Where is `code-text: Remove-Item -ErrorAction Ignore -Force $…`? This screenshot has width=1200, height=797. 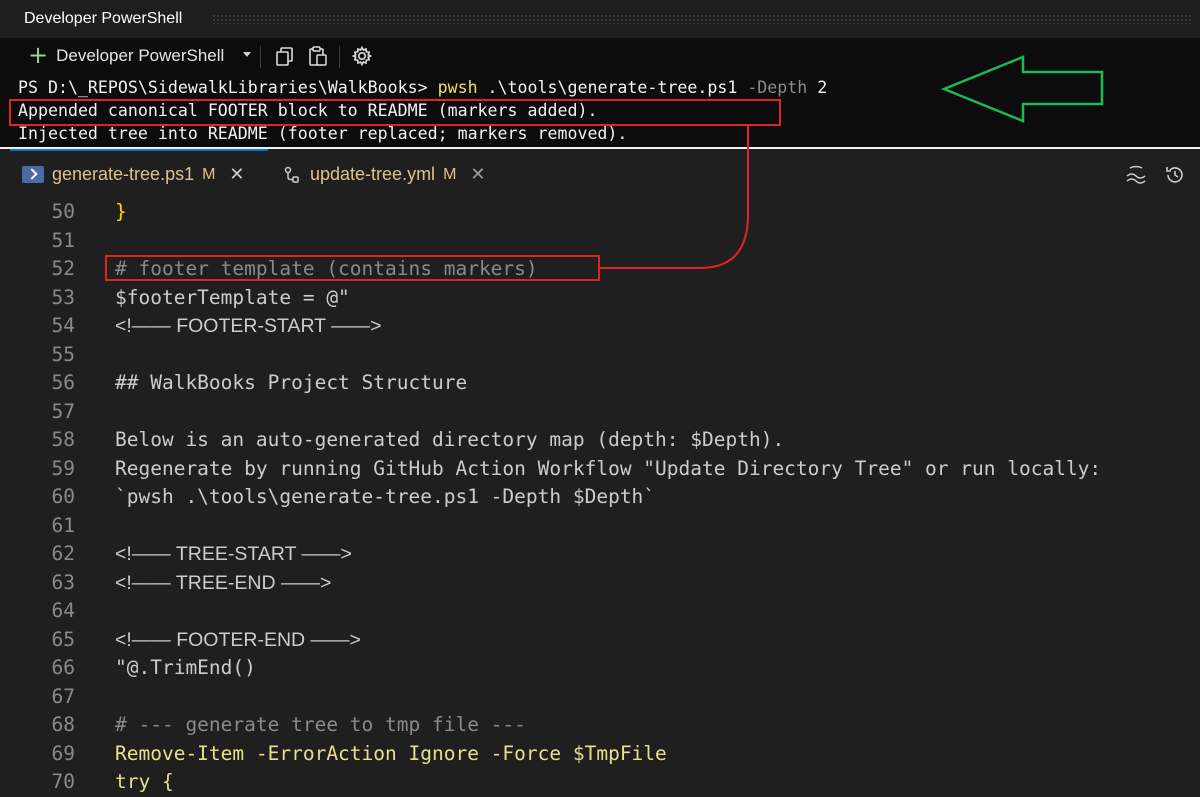
code-text: Remove-Item -ErrorAction Ignore -Force $… is located at coordinates (391, 753).